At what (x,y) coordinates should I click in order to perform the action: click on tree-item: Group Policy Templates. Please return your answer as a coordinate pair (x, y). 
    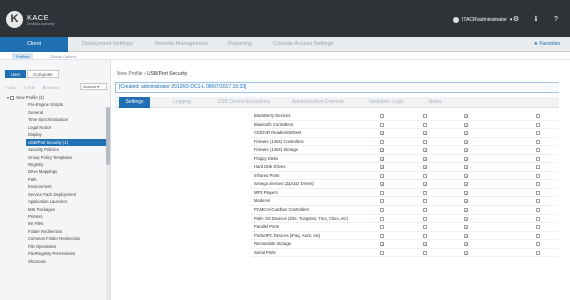
    Looking at the image, I should click on (54, 157).